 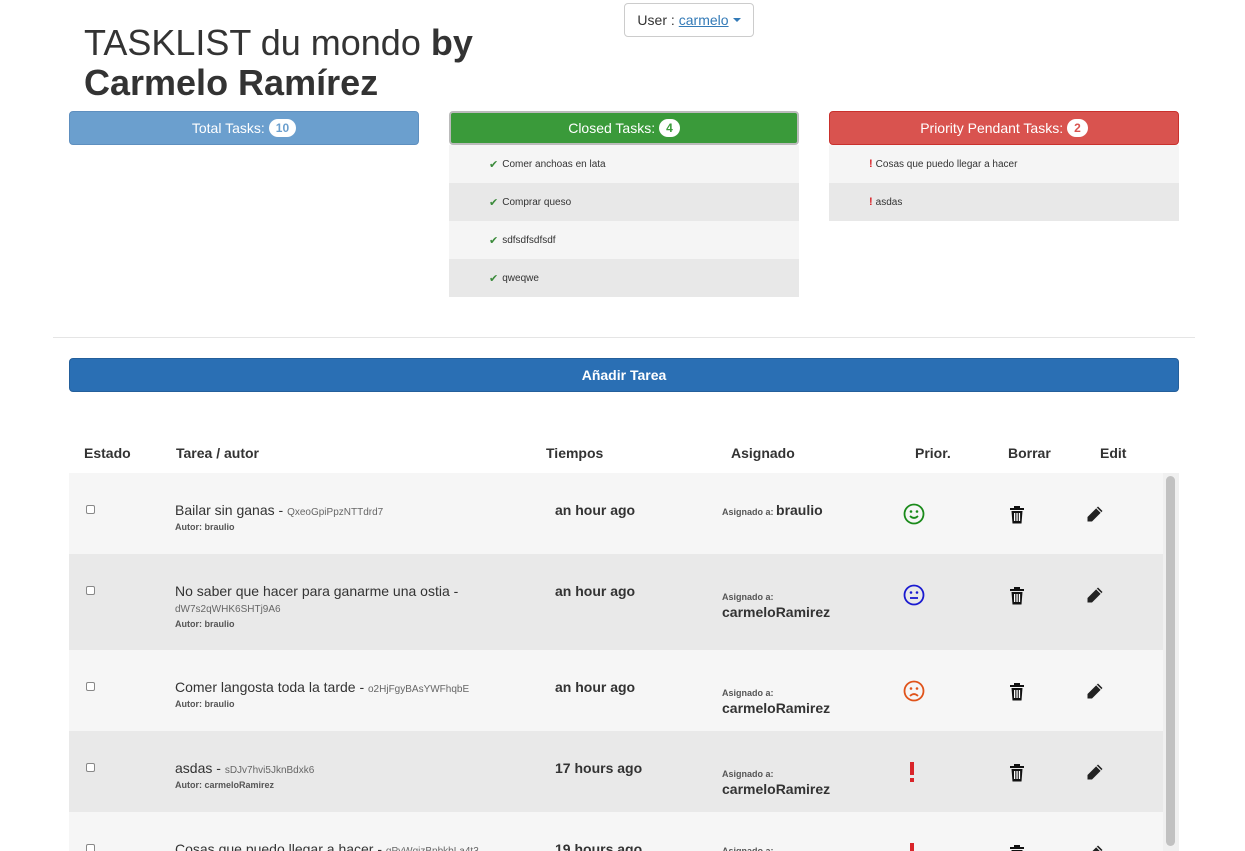 What do you see at coordinates (799, 510) in the screenshot?
I see `assignee-name: braulio` at bounding box center [799, 510].